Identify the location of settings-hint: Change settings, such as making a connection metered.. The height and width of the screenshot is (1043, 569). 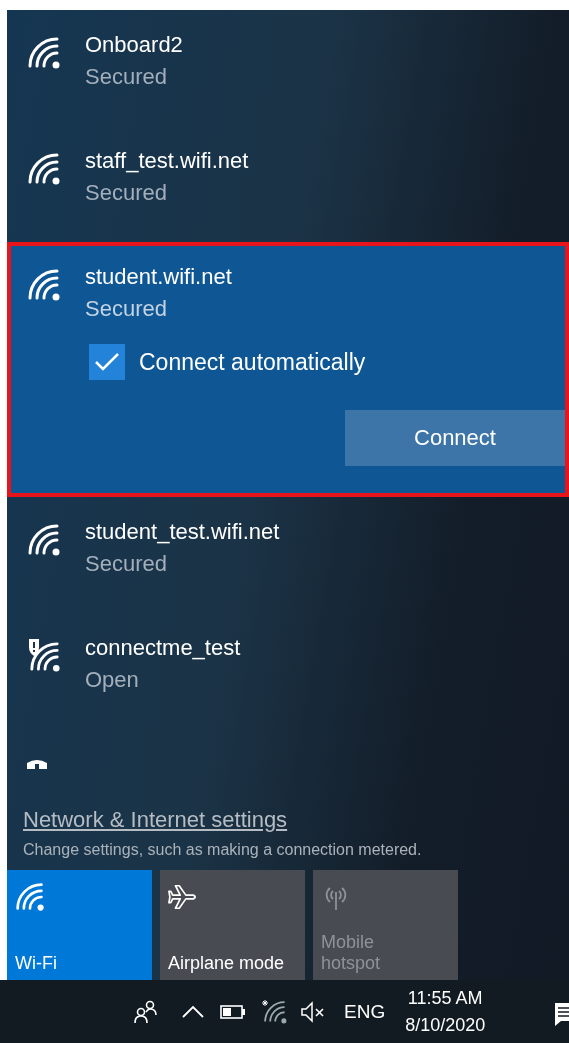
(222, 850).